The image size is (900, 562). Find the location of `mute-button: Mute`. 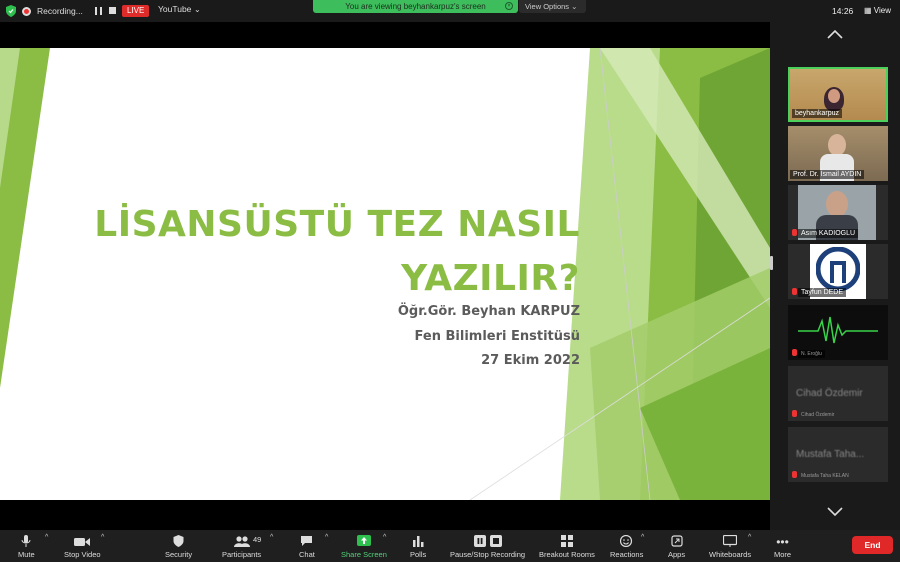

mute-button: Mute is located at coordinates (26, 546).